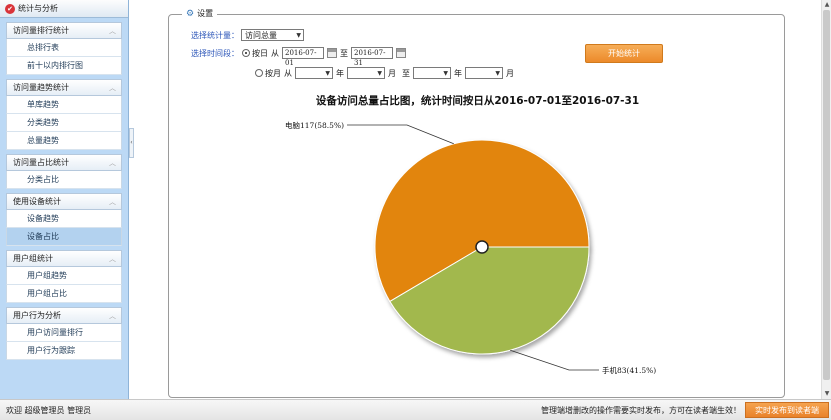 The width and height of the screenshot is (831, 420). Describe the element at coordinates (64, 315) in the screenshot. I see `sidebar-group-header: 用户行为分析 ︿` at that location.